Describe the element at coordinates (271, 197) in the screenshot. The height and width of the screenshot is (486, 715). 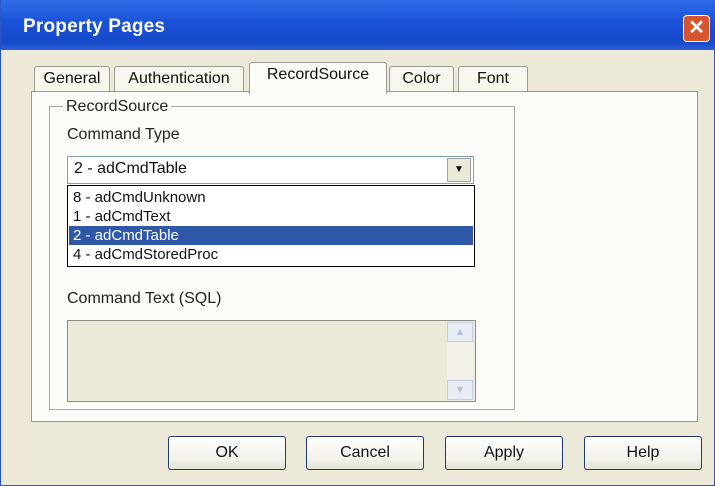
I see `option-adcmdunknown: 8 - adCmdUnknown` at that location.